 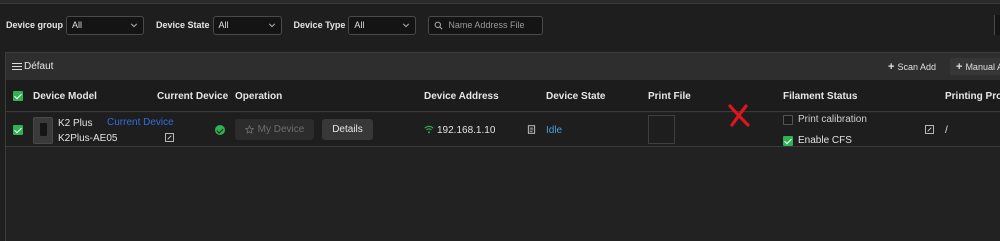 What do you see at coordinates (439, 25) in the screenshot?
I see `search-icon` at bounding box center [439, 25].